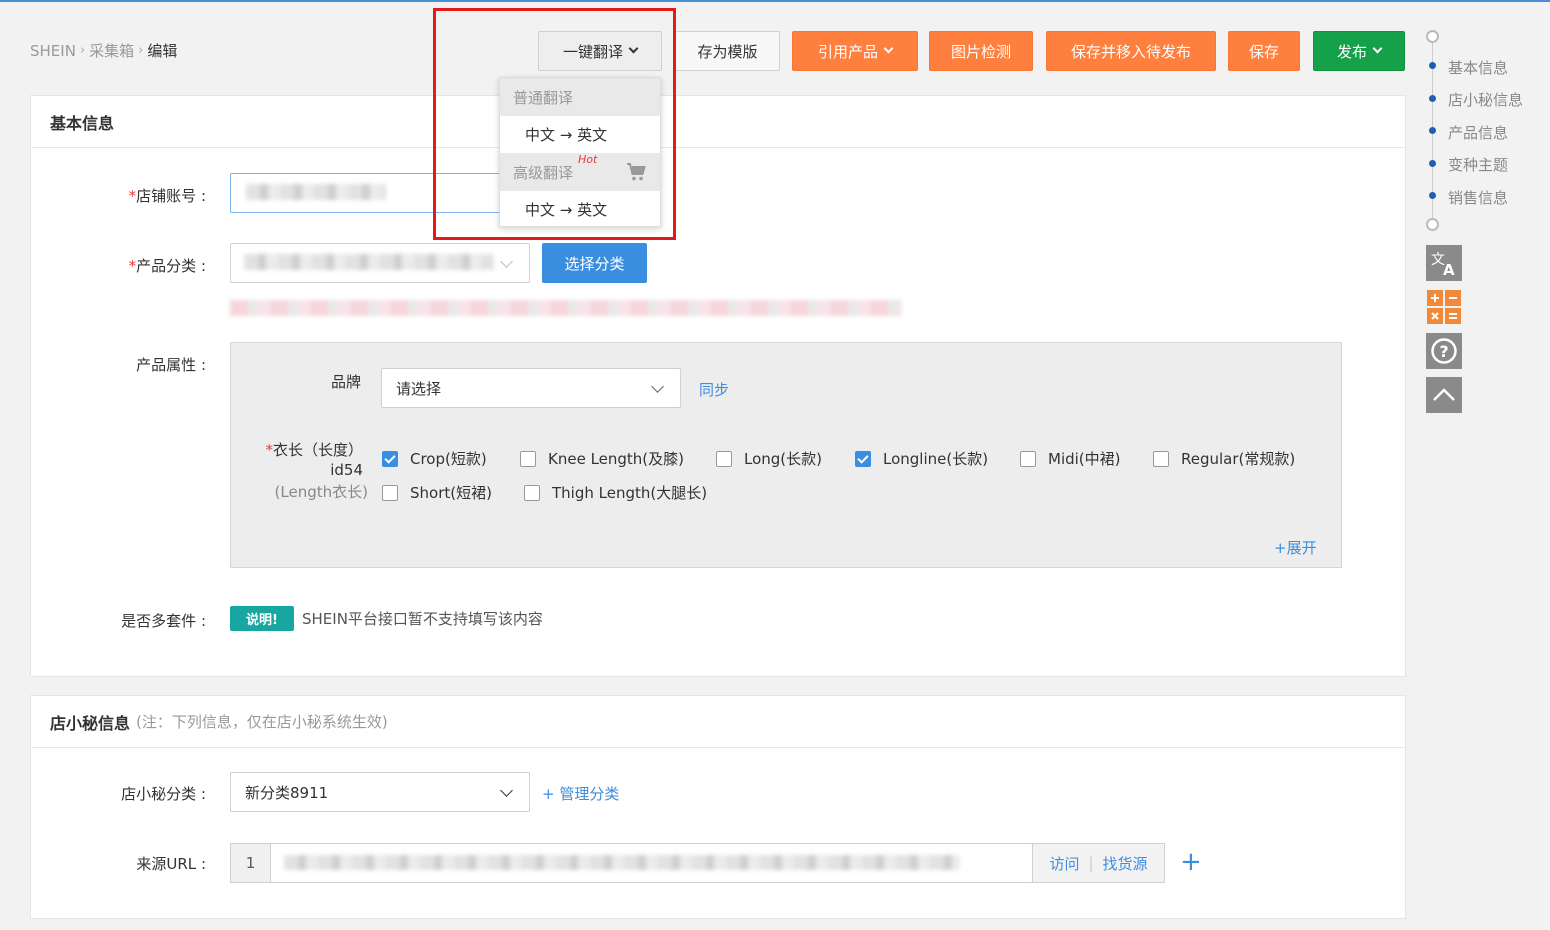 This screenshot has height=930, width=1550. I want to click on checkbox-knee-length: Knee Length(及膝), so click(602, 458).